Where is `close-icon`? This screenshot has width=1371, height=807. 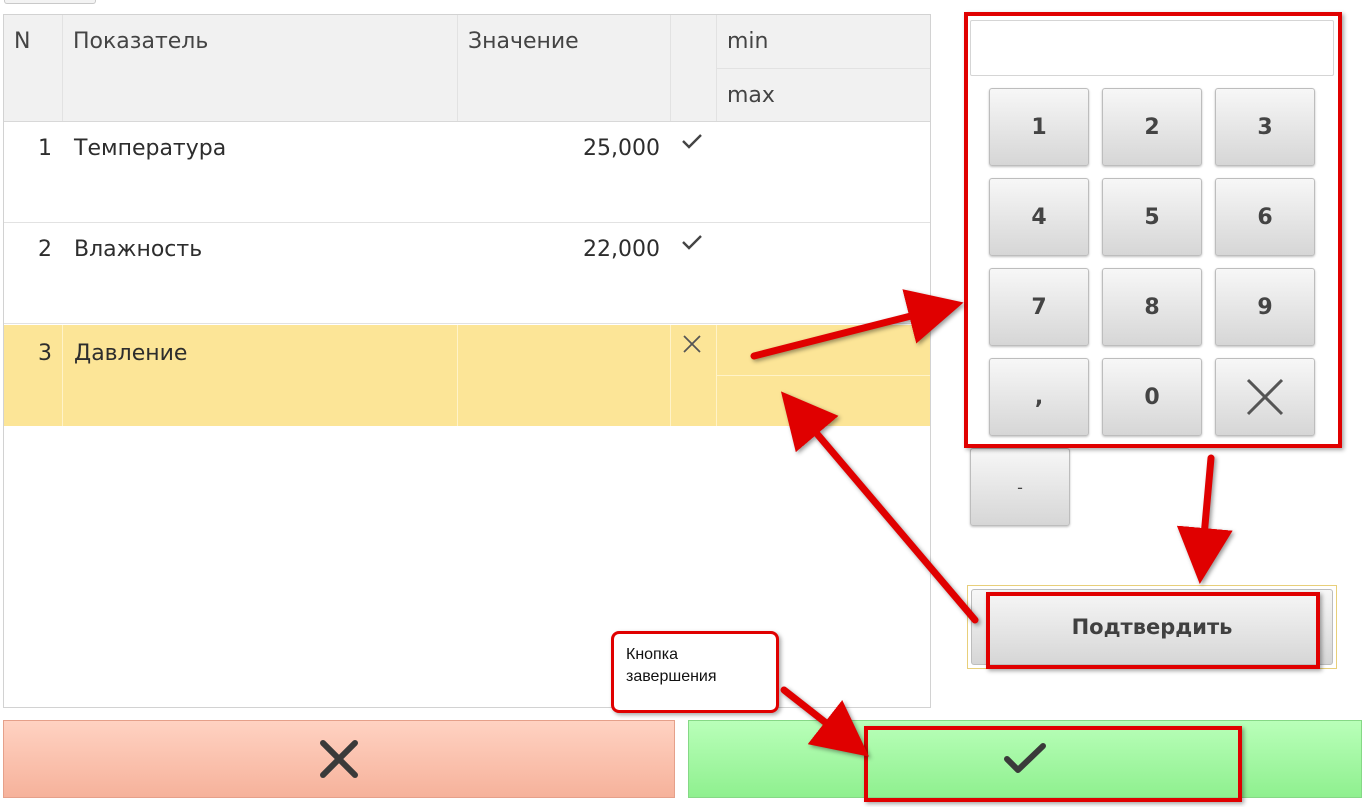
close-icon is located at coordinates (339, 759).